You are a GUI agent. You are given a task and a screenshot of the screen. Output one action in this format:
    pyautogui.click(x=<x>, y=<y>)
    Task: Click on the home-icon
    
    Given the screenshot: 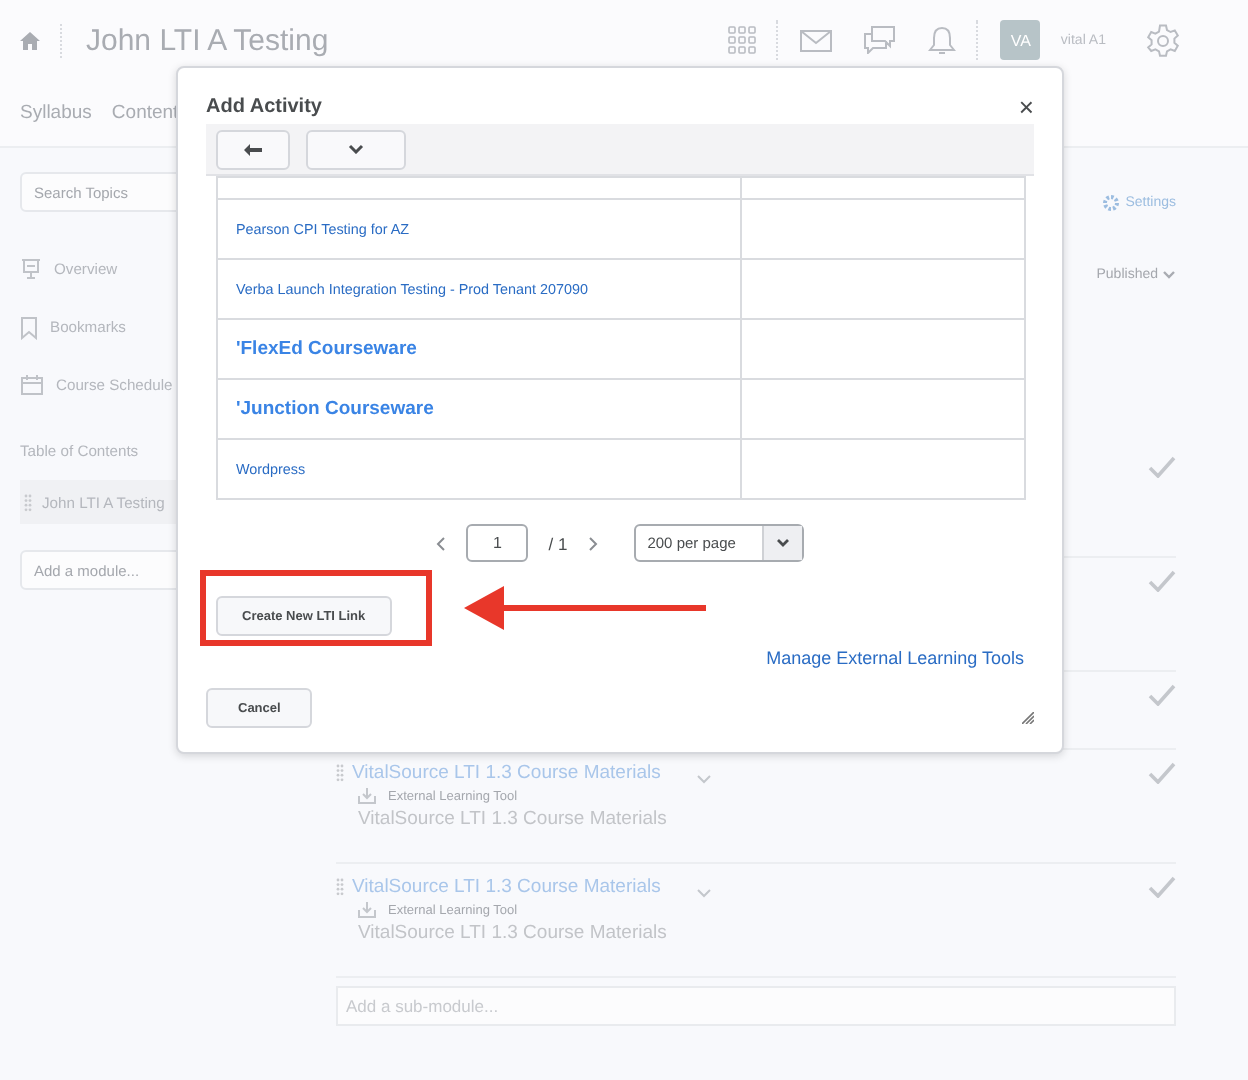 What is the action you would take?
    pyautogui.click(x=30, y=40)
    